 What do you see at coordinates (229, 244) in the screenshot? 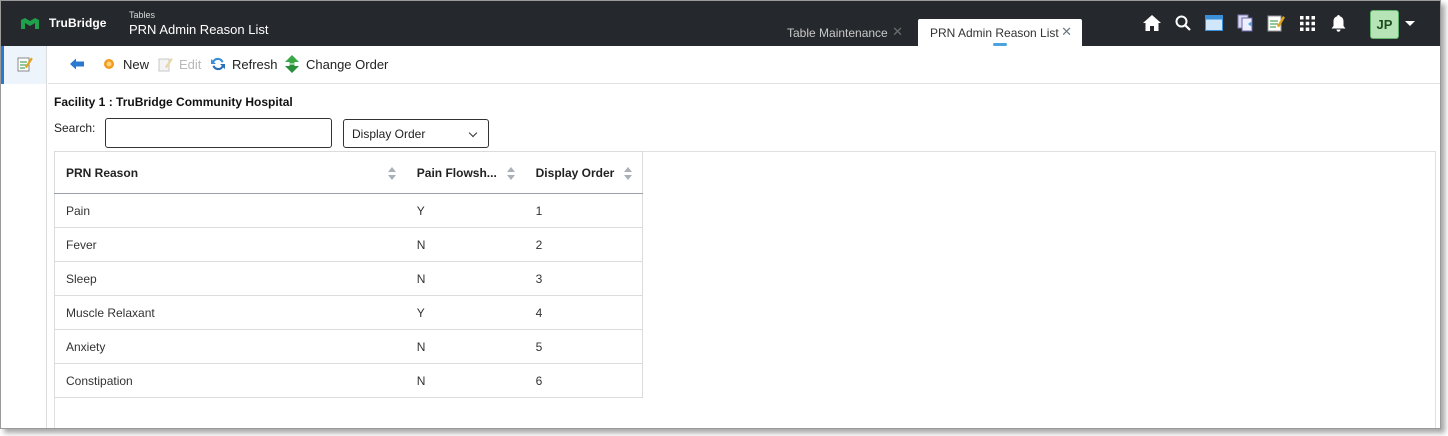
I see `cell-prn-reason: Fever` at bounding box center [229, 244].